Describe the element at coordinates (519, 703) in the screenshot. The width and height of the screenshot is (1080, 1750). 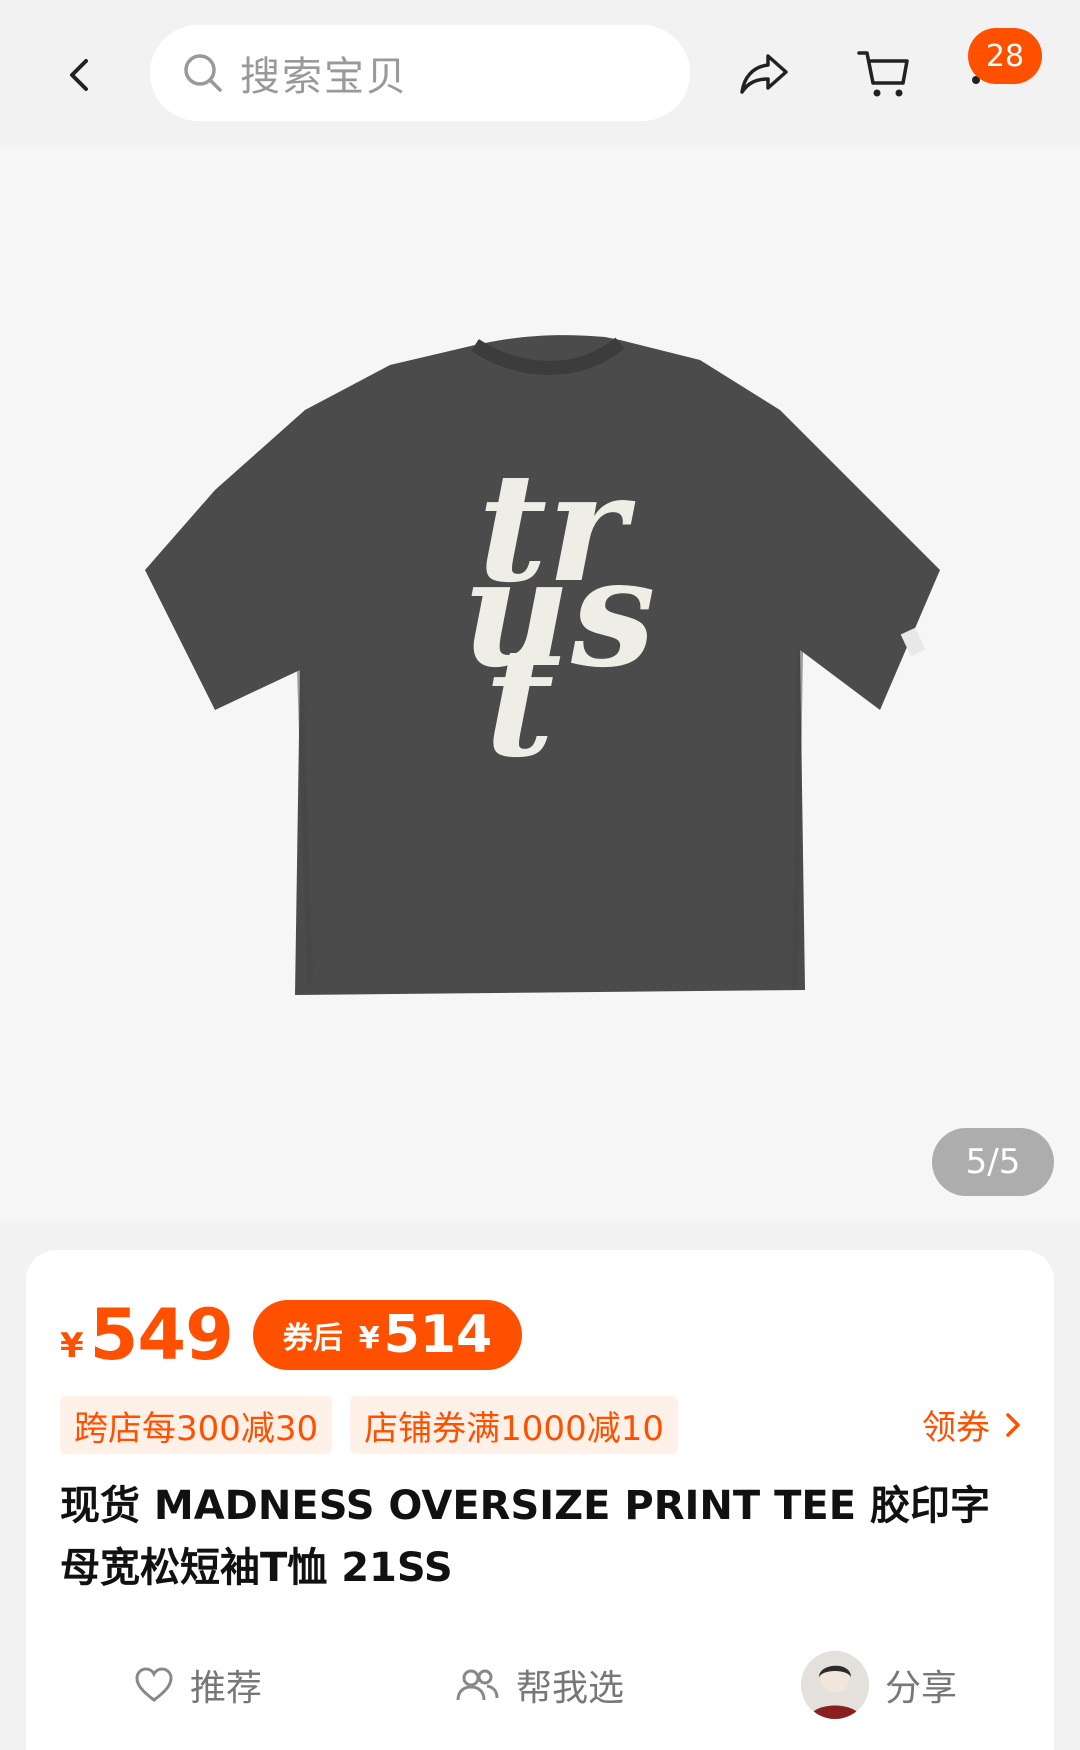
I see `print-line-3: t` at that location.